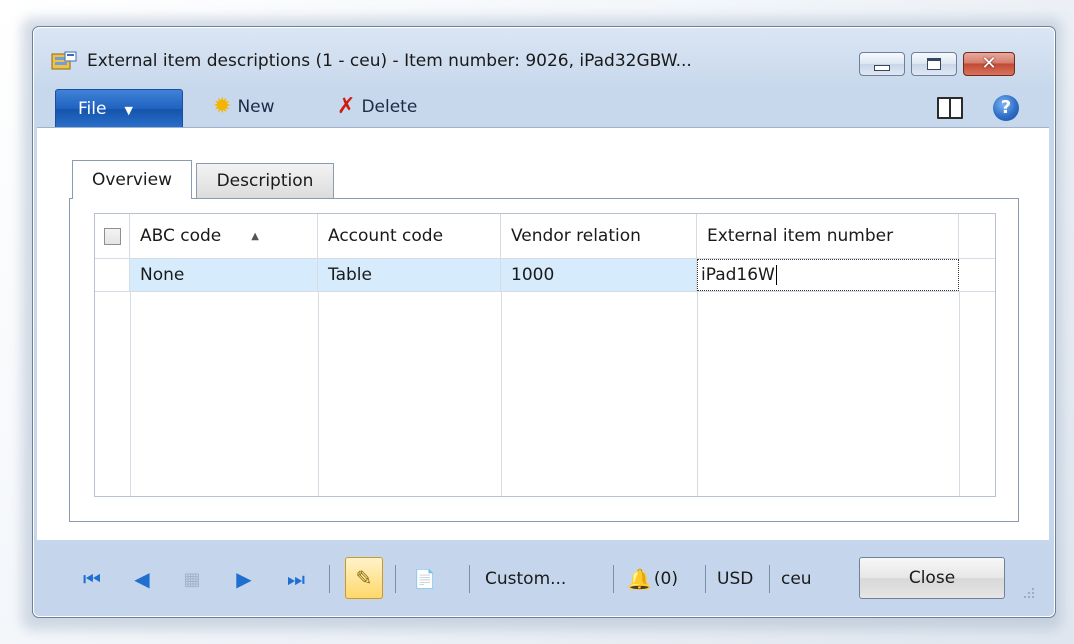 This screenshot has height=644, width=1074. Describe the element at coordinates (192, 579) in the screenshot. I see `grid-view-icon: ▦` at that location.